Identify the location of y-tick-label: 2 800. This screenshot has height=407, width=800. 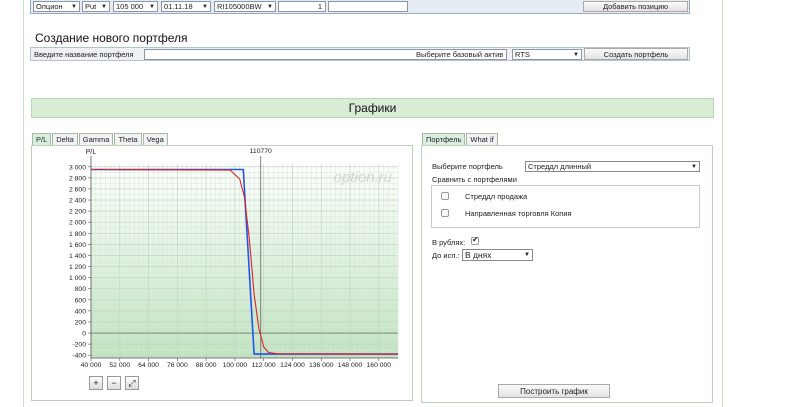
(77, 178).